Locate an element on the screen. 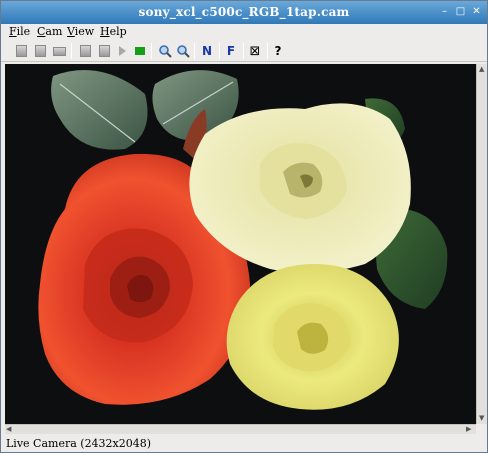 Image resolution: width=488 pixels, height=453 pixels. normal-size-button: N is located at coordinates (207, 51).